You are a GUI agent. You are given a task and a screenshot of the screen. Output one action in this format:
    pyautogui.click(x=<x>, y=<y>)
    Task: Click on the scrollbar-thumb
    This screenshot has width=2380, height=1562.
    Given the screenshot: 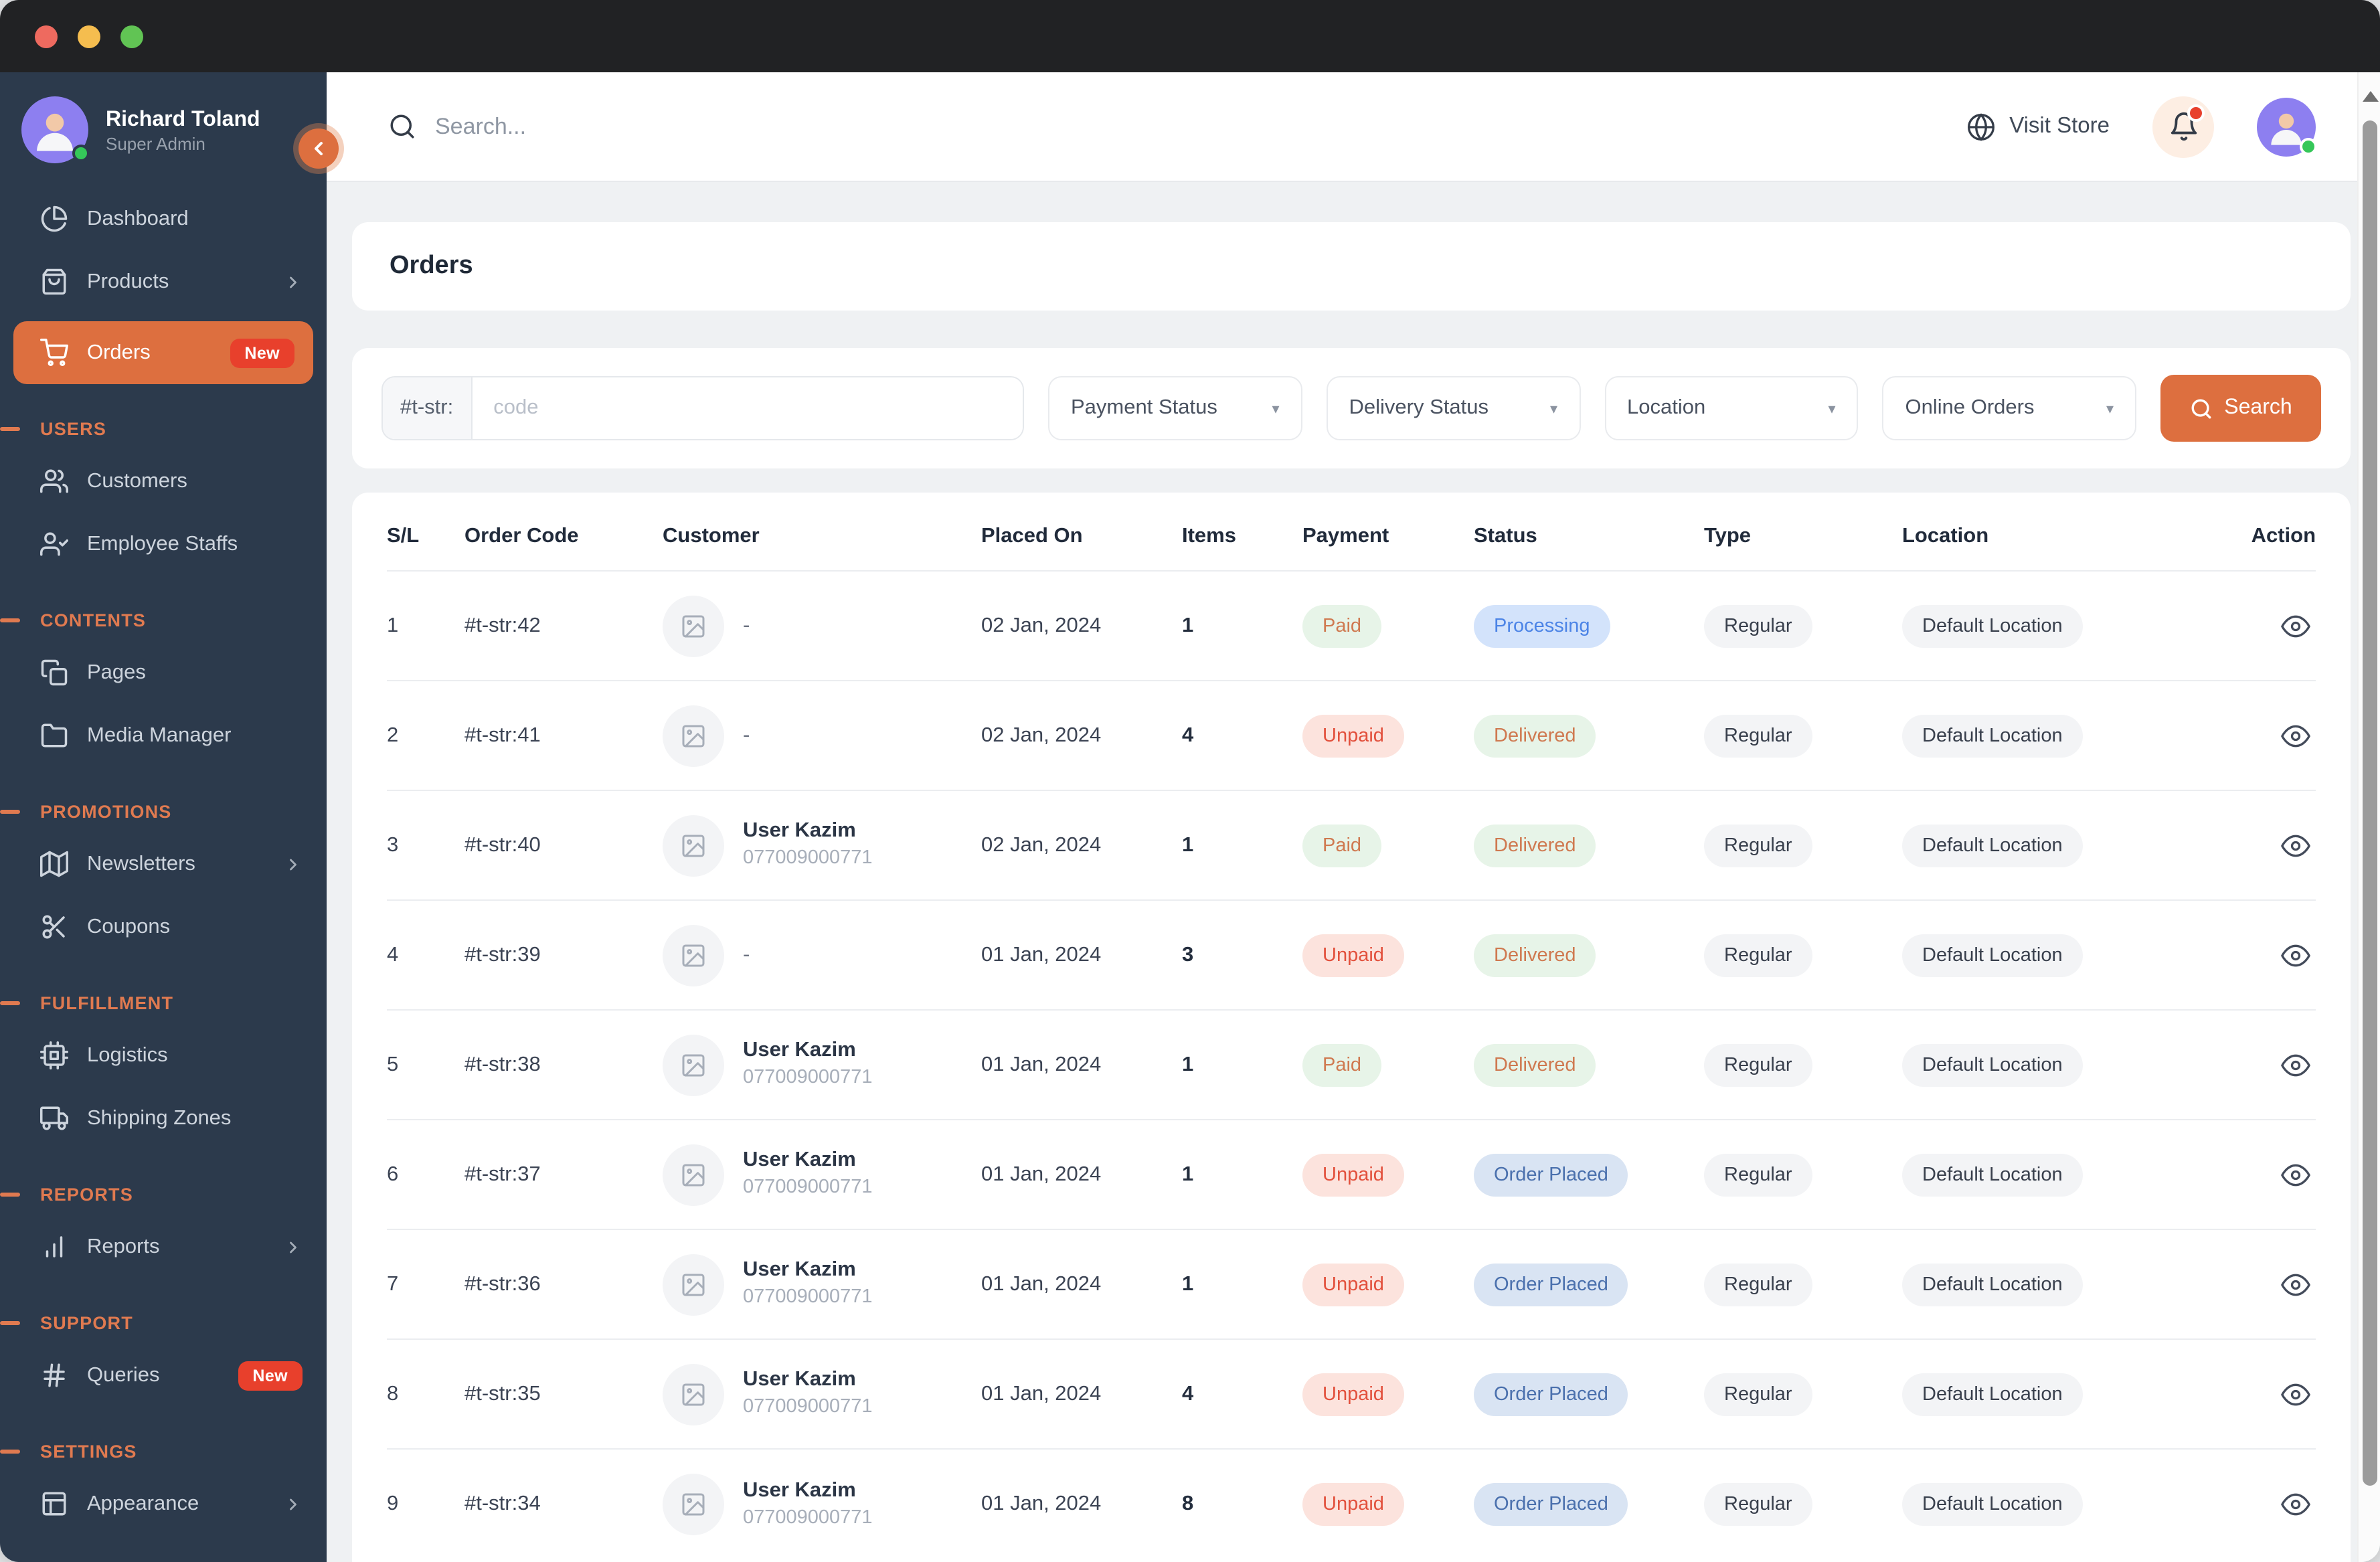 What is the action you would take?
    pyautogui.click(x=2370, y=803)
    